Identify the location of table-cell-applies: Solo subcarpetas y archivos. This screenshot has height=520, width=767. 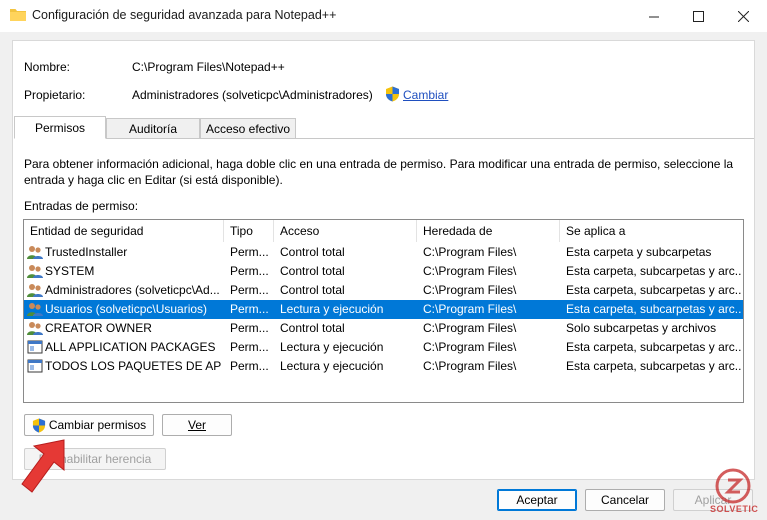
(641, 328).